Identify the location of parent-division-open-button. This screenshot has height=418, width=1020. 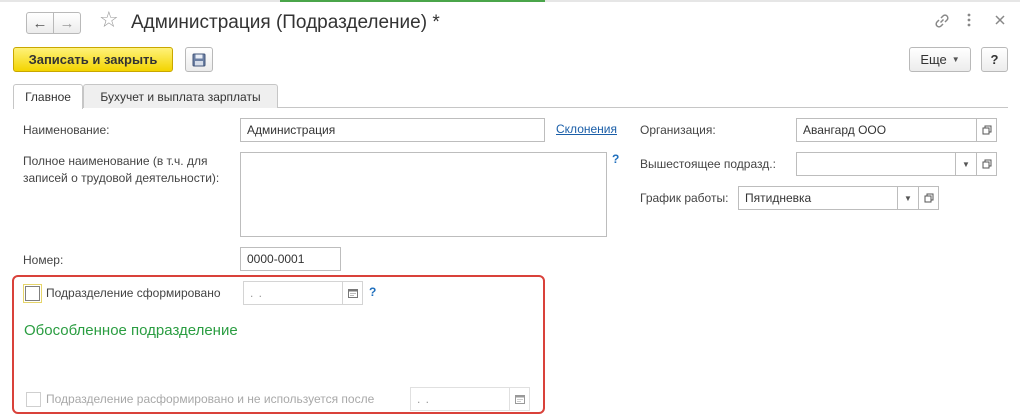
(987, 164).